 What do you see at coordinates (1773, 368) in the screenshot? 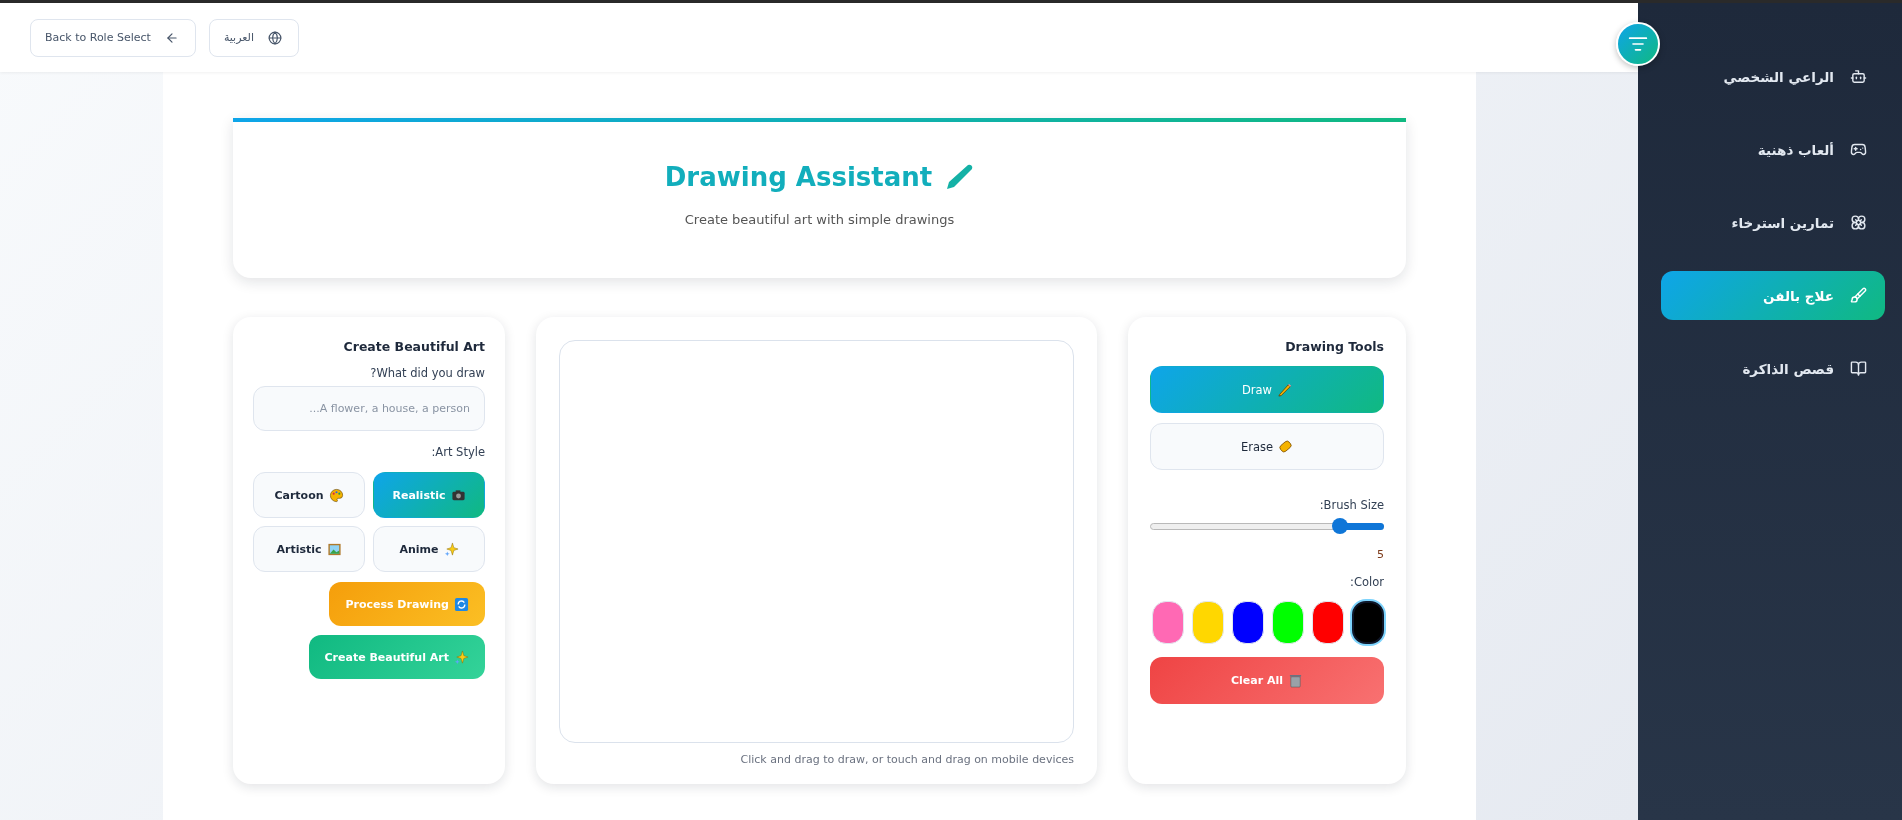
I see `sidebar-item: قصص الذاكرة` at bounding box center [1773, 368].